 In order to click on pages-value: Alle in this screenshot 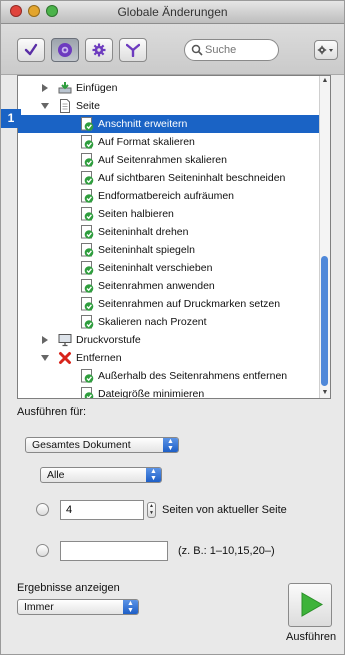, I will do `click(56, 475)`.